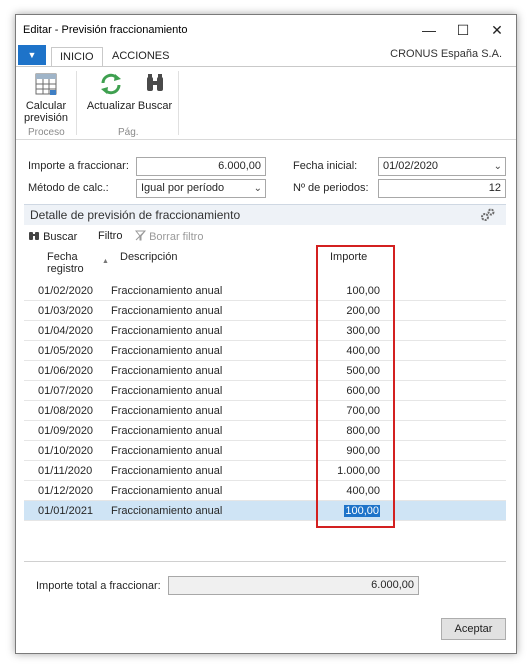  What do you see at coordinates (265, 451) in the screenshot?
I see `table-row: 01/10/2020 Fraccionamiento anual 900,00` at bounding box center [265, 451].